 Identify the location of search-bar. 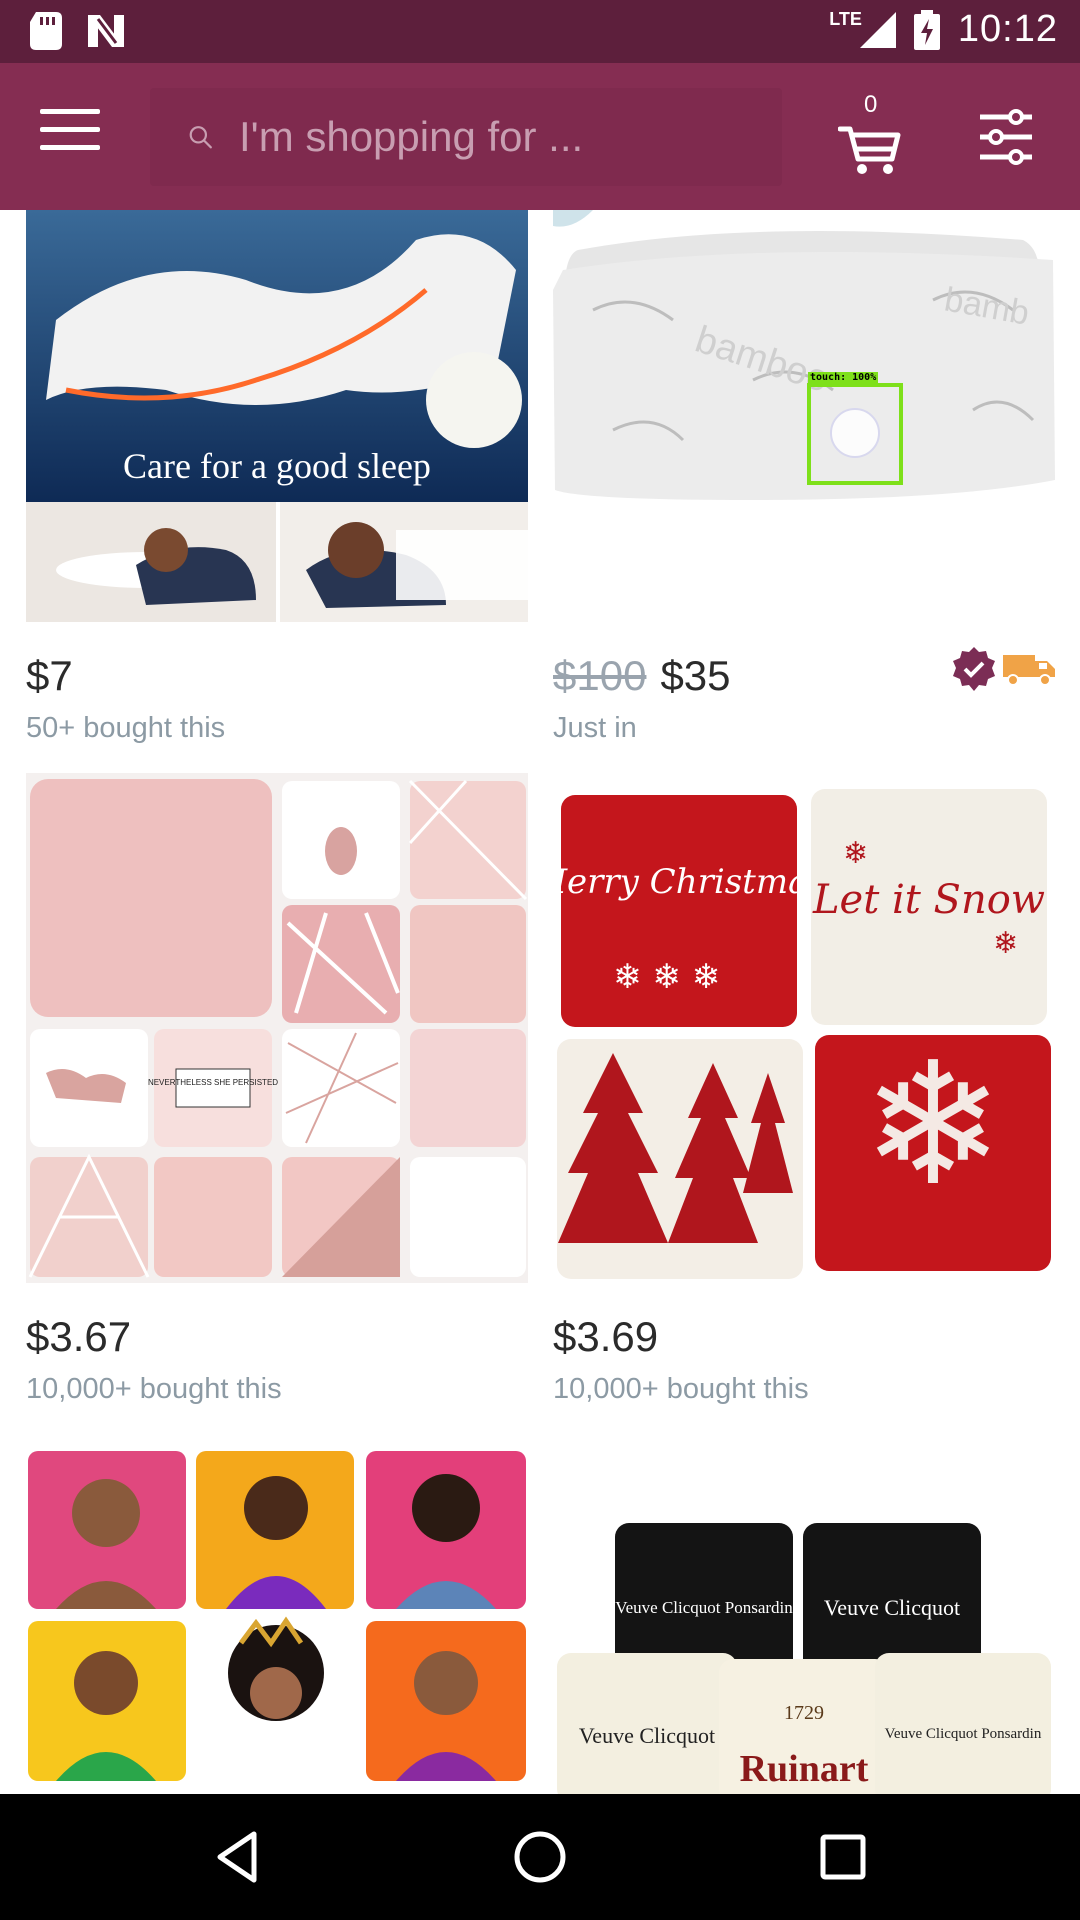
(466, 137).